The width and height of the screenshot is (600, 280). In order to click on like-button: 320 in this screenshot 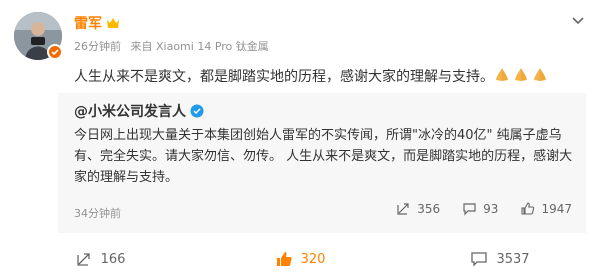, I will do `click(300, 259)`.